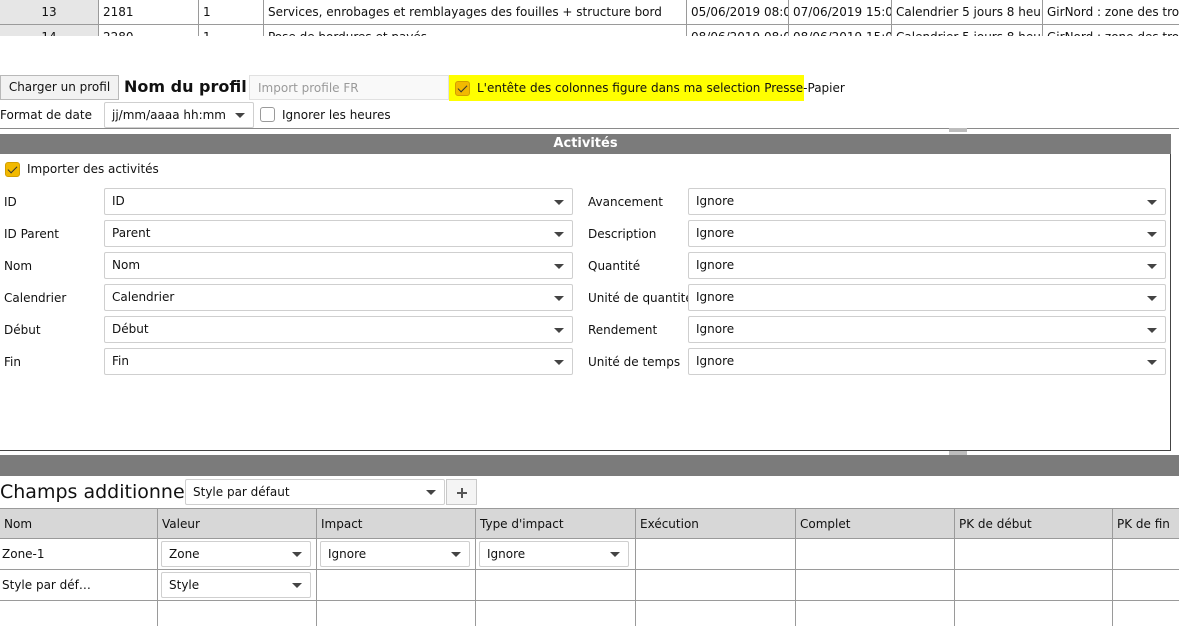 The image size is (1179, 626). I want to click on field-label: Rendement, so click(623, 330).